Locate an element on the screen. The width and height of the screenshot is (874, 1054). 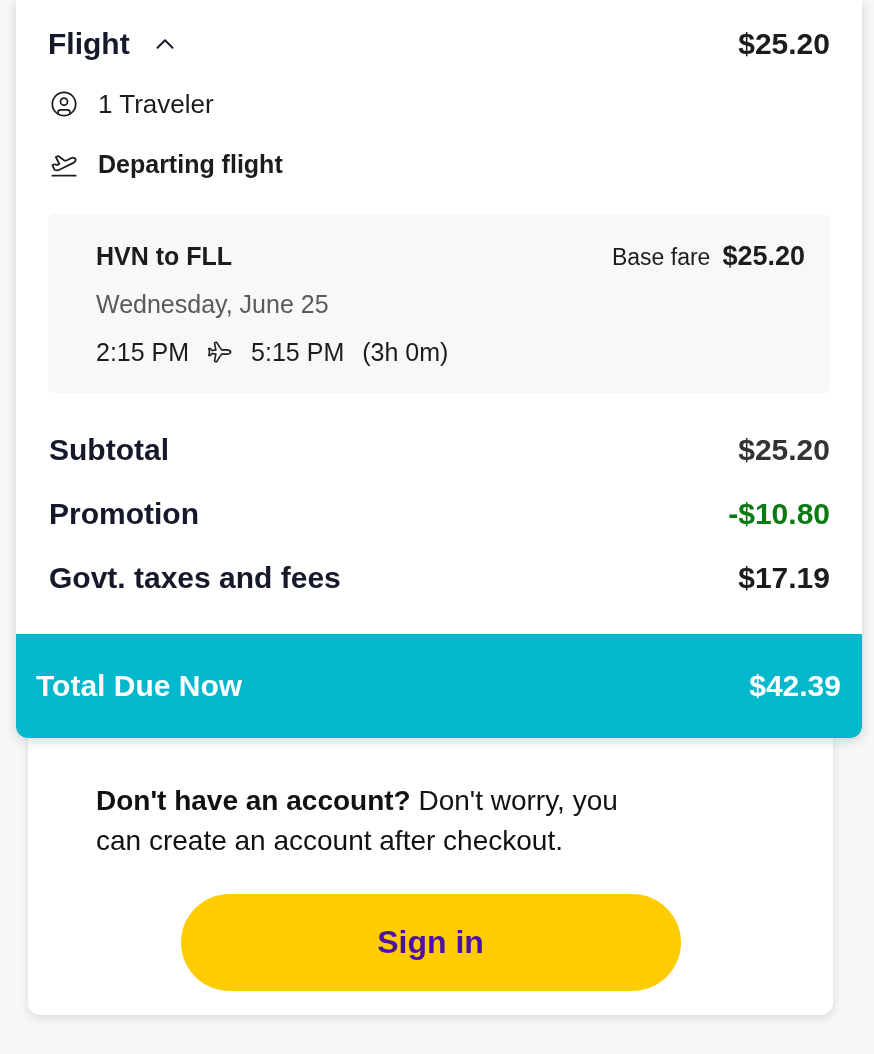
sign-in-button: Sign in is located at coordinates (430, 942).